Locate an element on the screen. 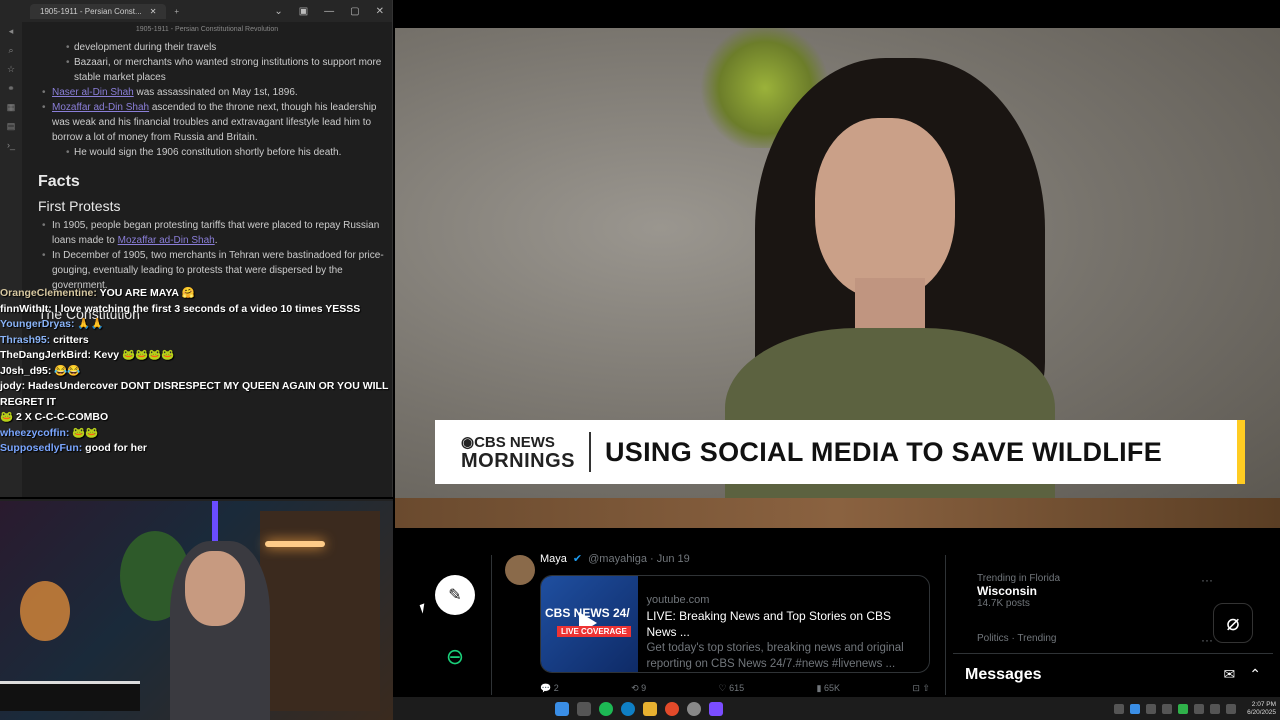 This screenshot has height=720, width=1280. minimize-icon: — is located at coordinates (329, 11).